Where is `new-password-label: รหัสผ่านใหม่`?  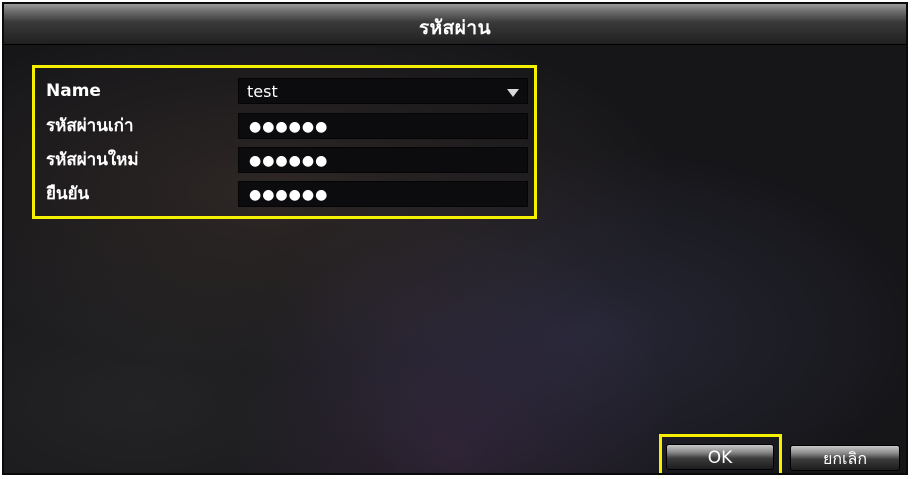
new-password-label: รหัสผ่านใหม่ is located at coordinates (92, 160).